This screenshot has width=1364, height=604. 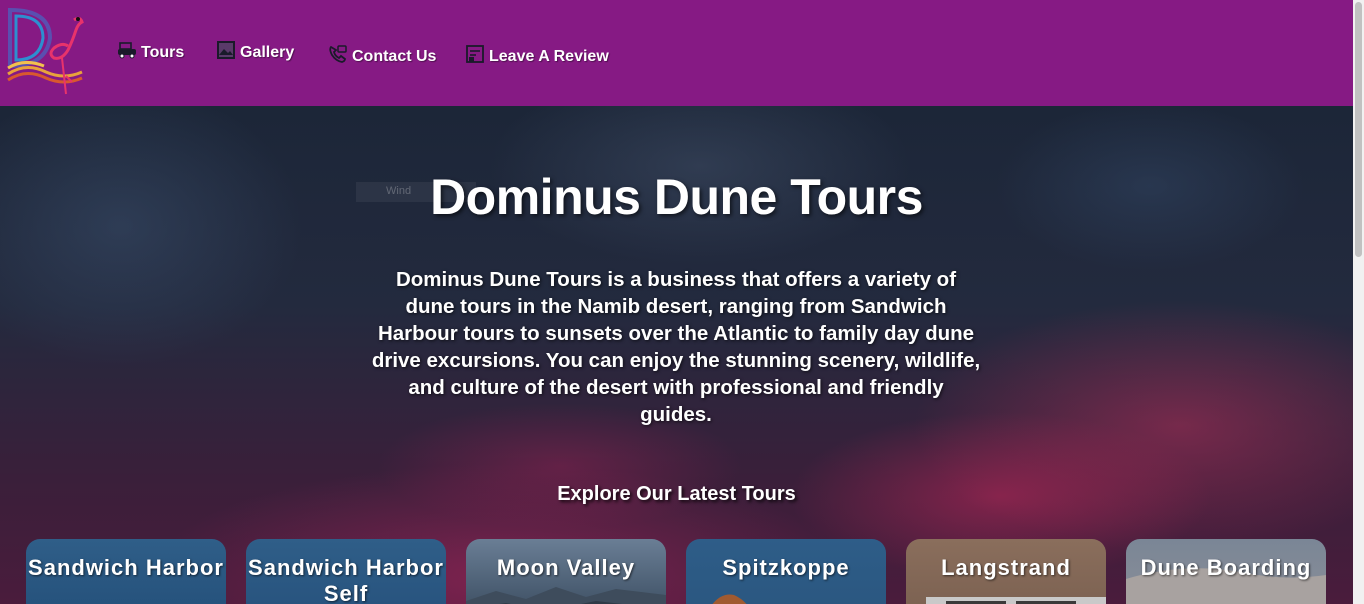 What do you see at coordinates (267, 52) in the screenshot?
I see `nav-gallery-label: Gallery` at bounding box center [267, 52].